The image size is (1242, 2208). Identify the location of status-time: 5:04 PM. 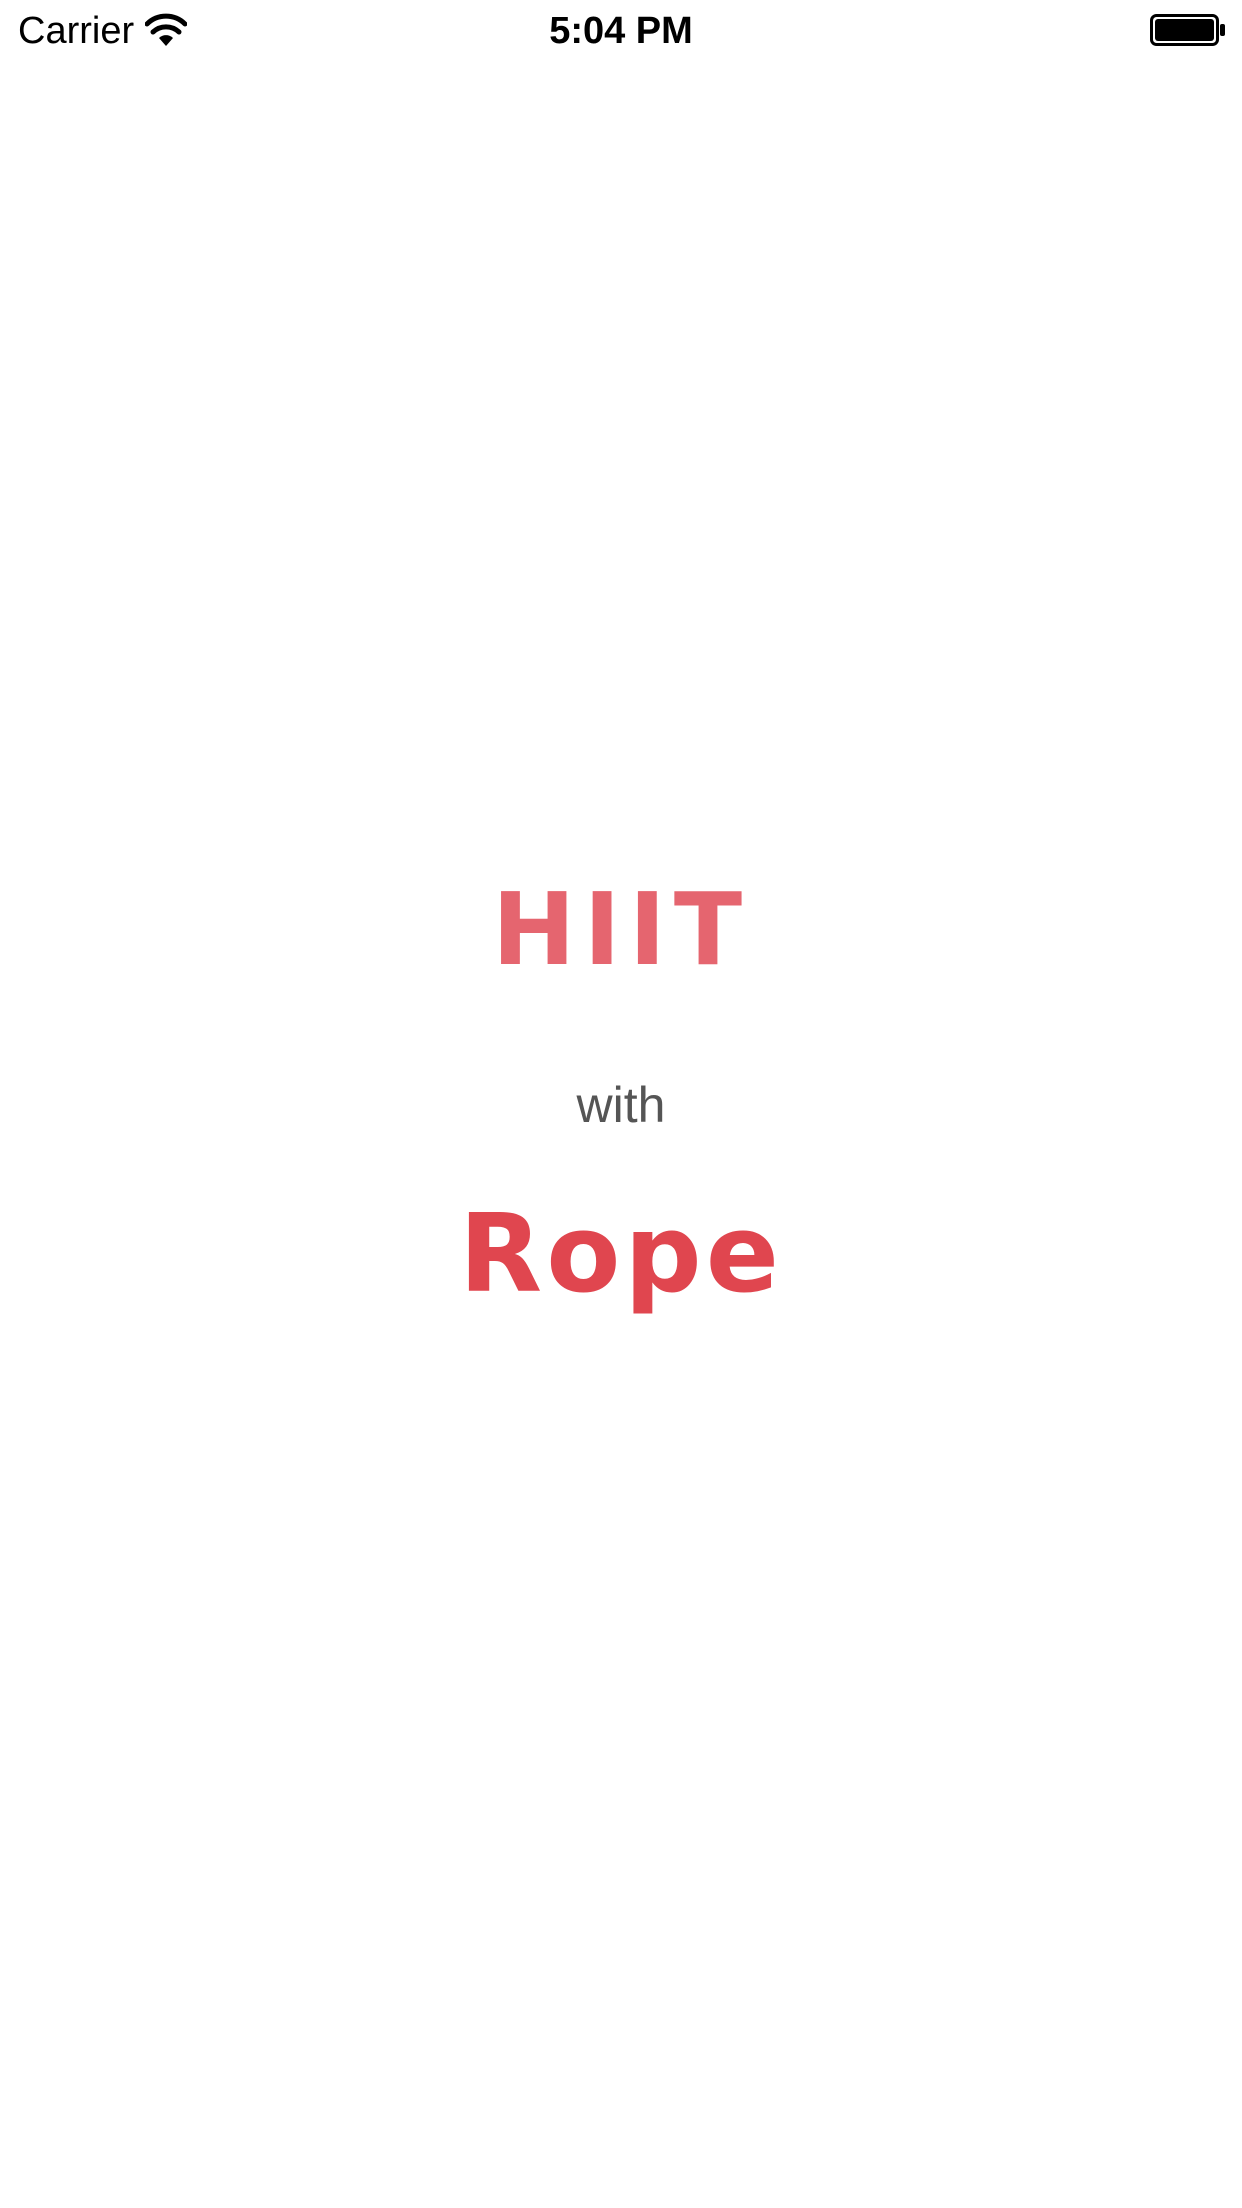
(621, 31).